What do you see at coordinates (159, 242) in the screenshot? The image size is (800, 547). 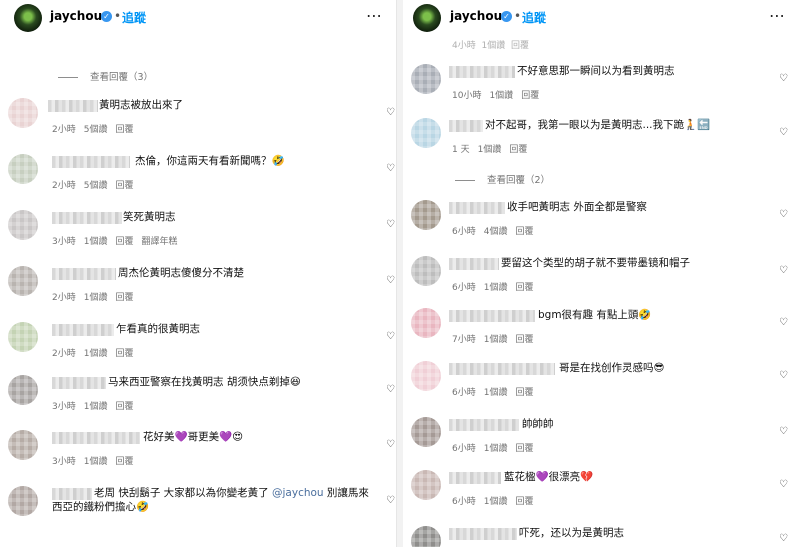 I see `translate-button: 翻譯年糕` at bounding box center [159, 242].